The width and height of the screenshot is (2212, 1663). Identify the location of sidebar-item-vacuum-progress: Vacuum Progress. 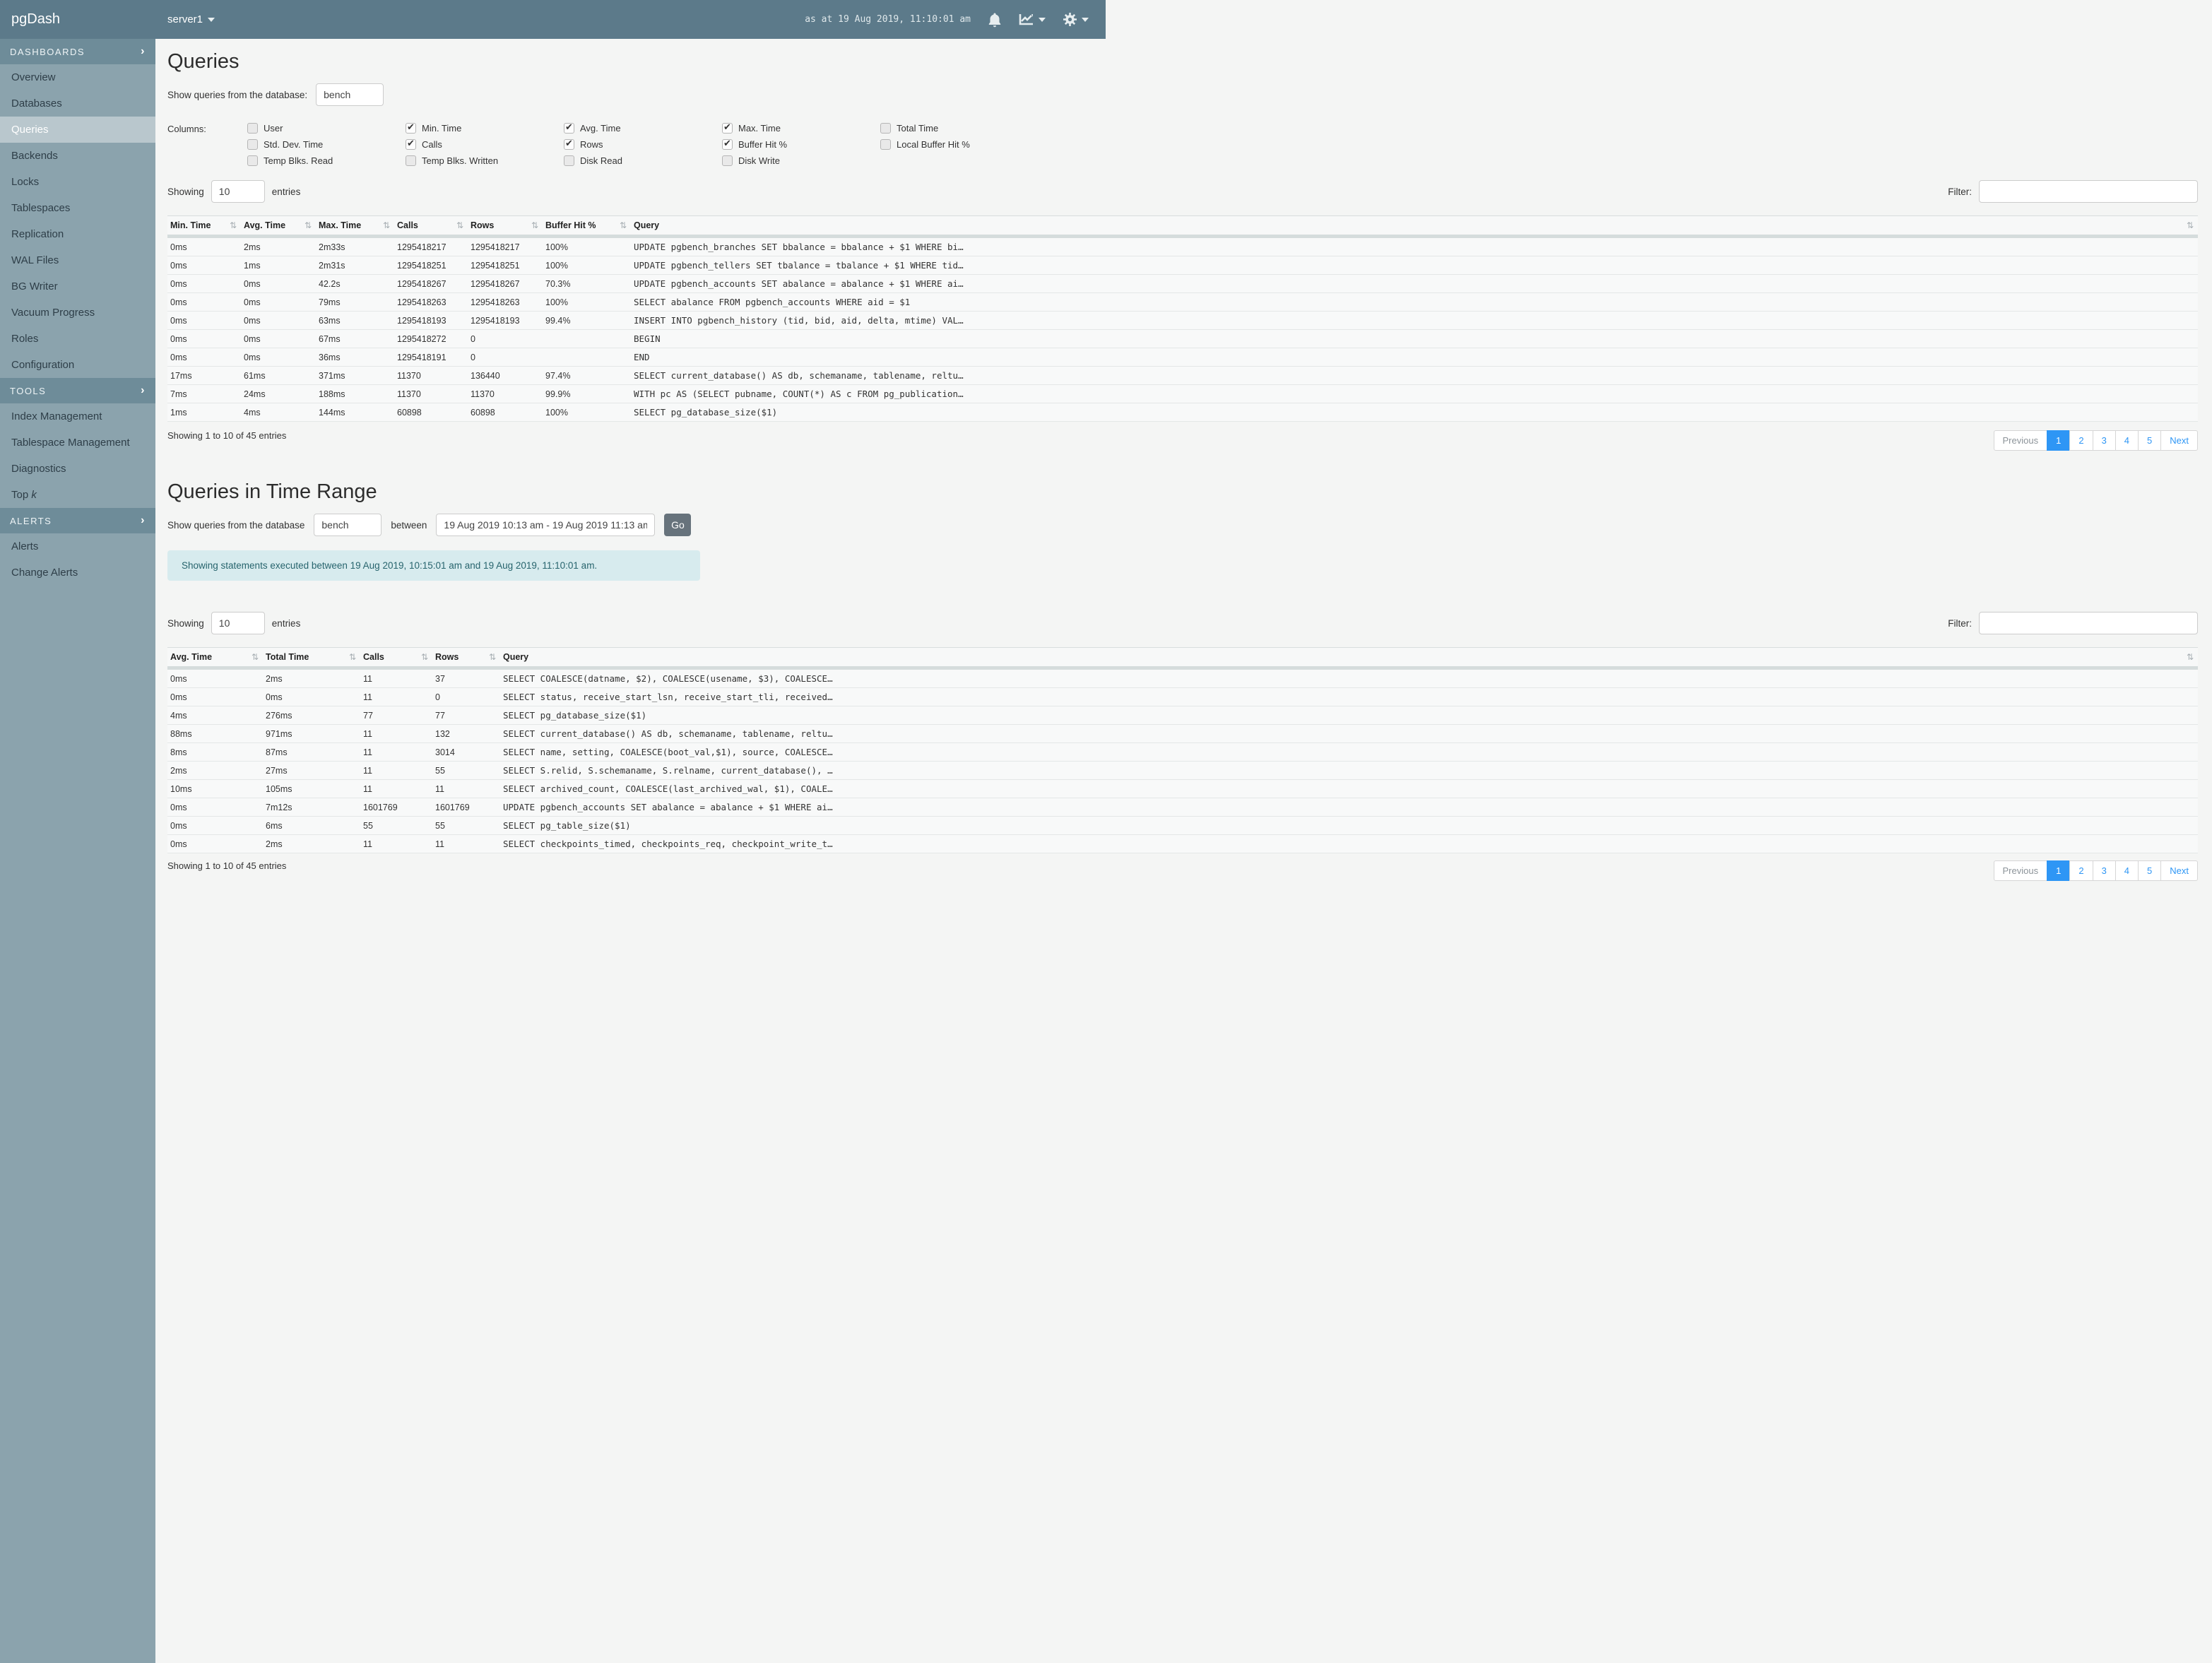
(77, 313).